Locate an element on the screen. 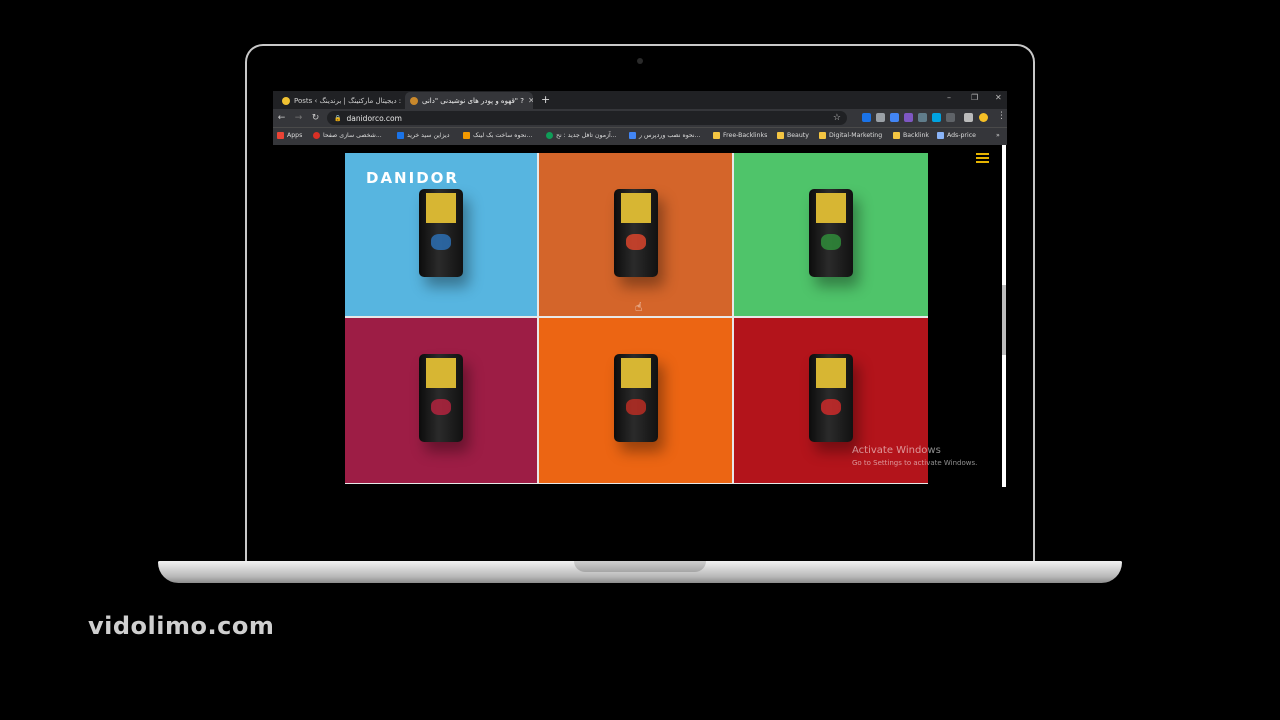 The width and height of the screenshot is (1280, 720). browser-toolbar: ← → ↻ 🔒 danidorco.com ☆ ⋮ is located at coordinates (640, 118).